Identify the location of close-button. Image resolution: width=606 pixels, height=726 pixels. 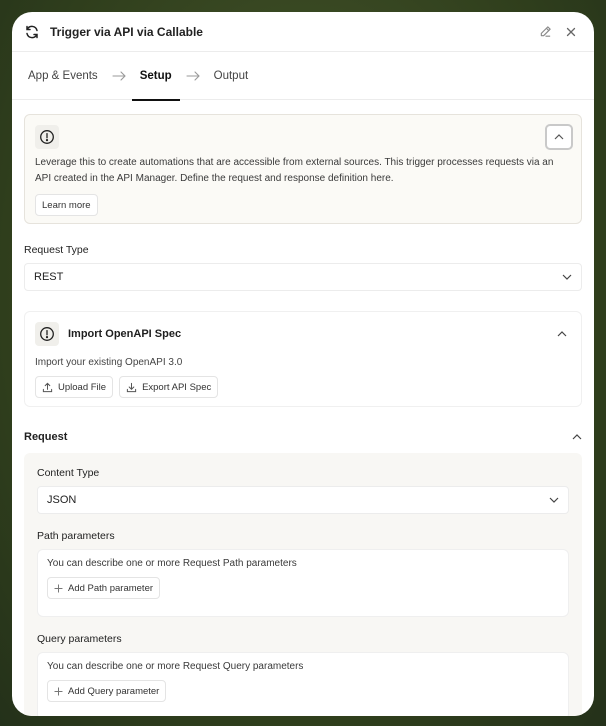
(571, 32).